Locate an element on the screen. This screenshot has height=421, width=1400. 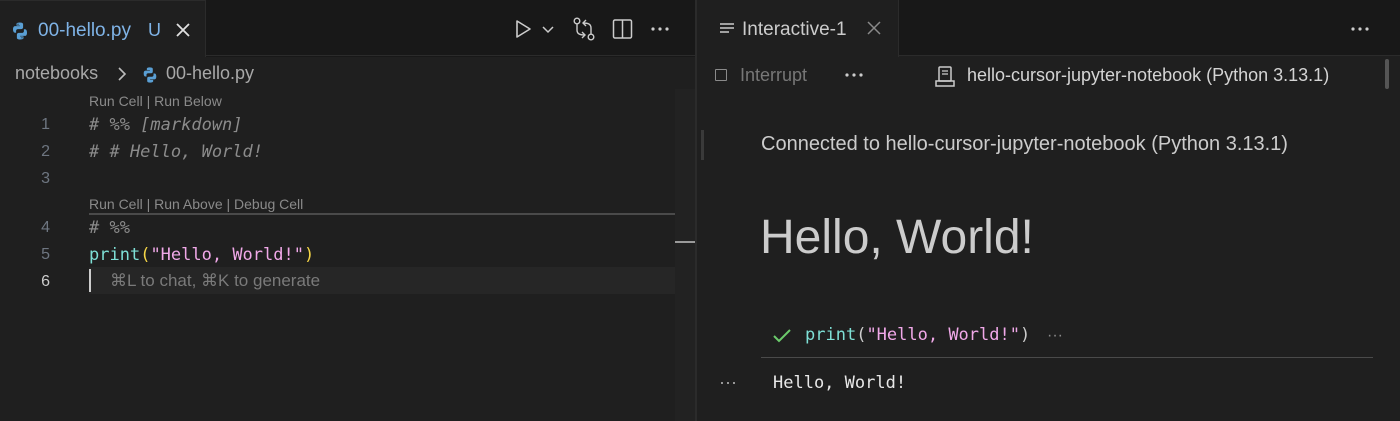
line-number: 4 is located at coordinates (45, 227).